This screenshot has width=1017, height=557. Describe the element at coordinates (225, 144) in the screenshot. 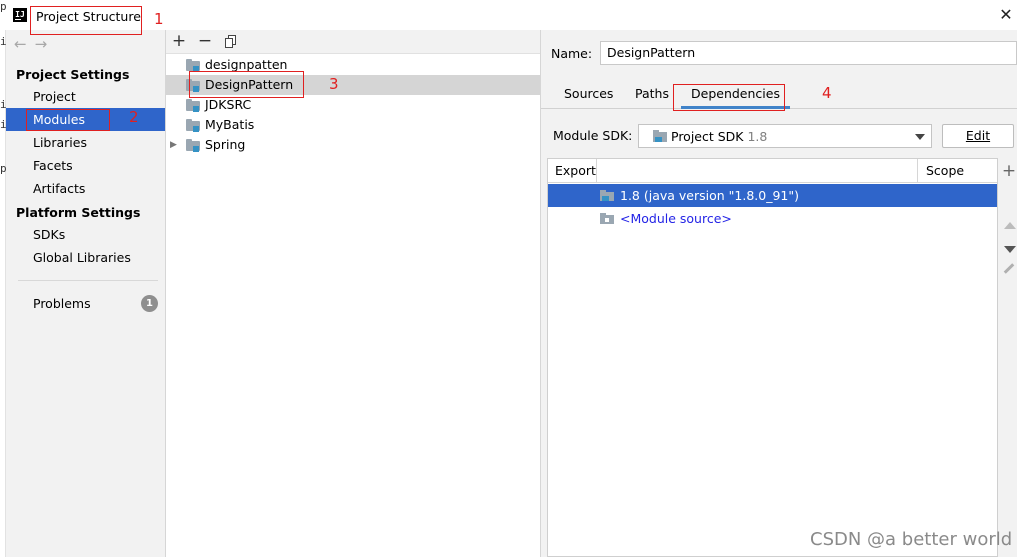

I see `module-name: Spring` at that location.